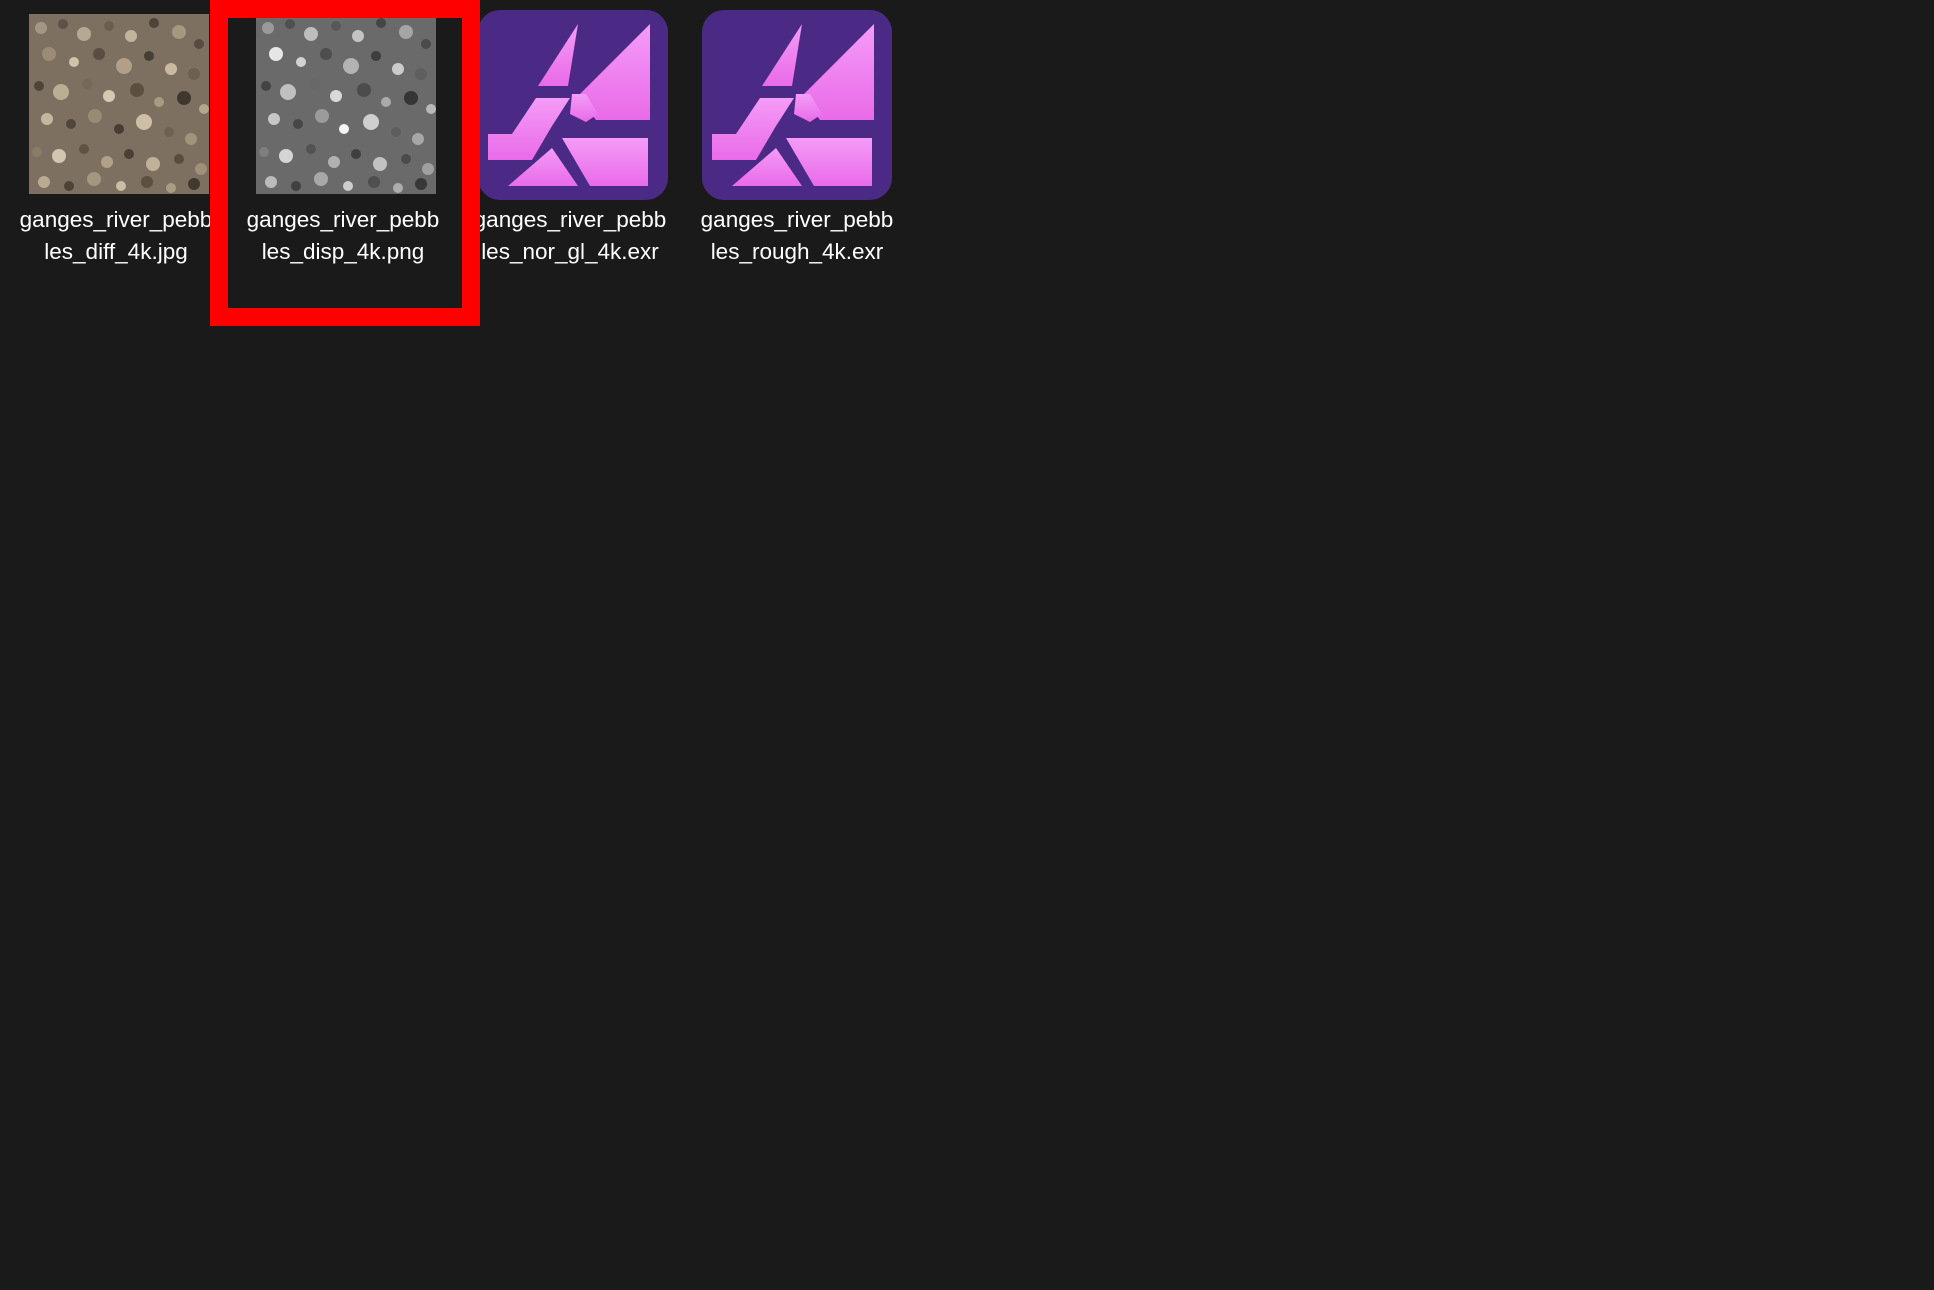  Describe the element at coordinates (570, 235) in the screenshot. I see `file-name-label: ganges_river_pebbles_nor_gl_4k.exr` at that location.